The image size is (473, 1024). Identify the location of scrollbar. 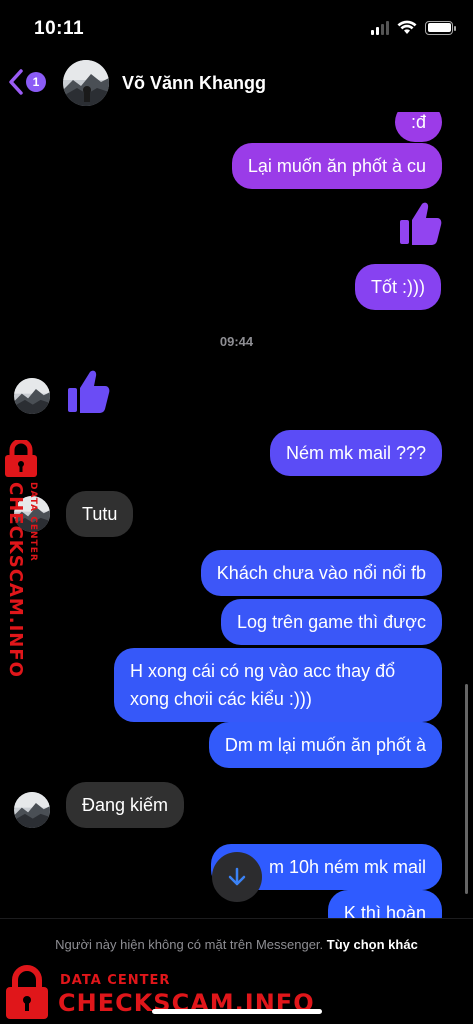
(466, 789).